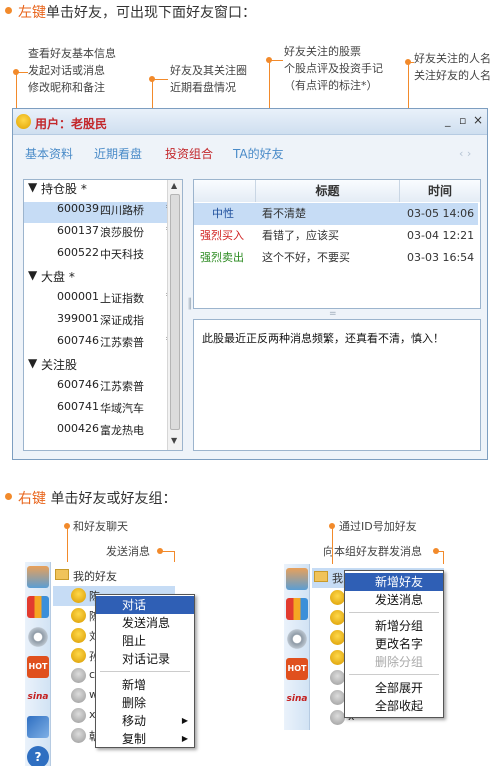 The width and height of the screenshot is (496, 770). What do you see at coordinates (222, 257) in the screenshot?
I see `rating-tag: 强烈卖出` at bounding box center [222, 257].